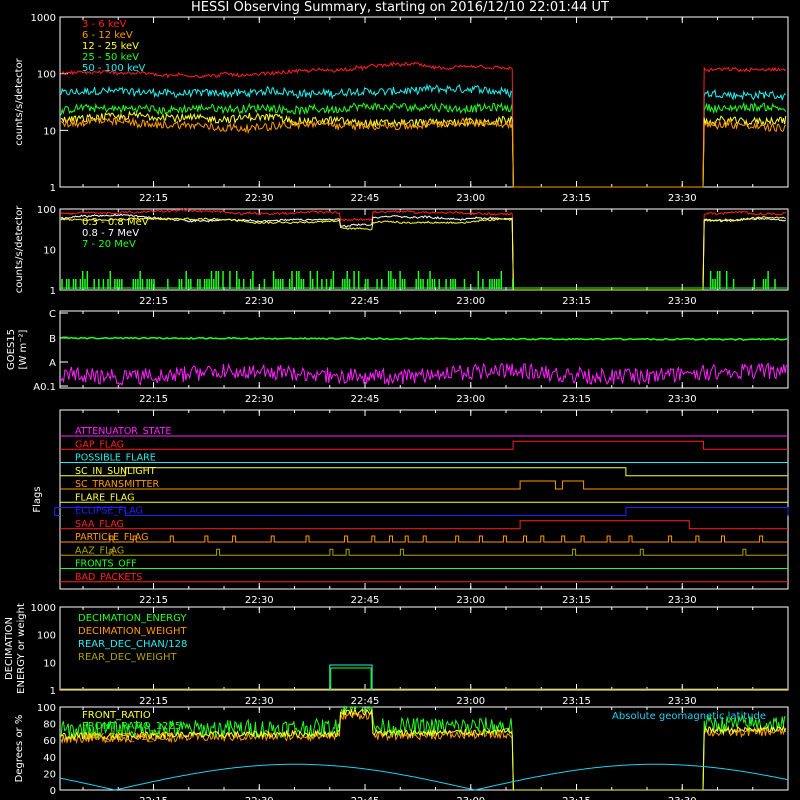  What do you see at coordinates (108, 577) in the screenshot?
I see `flag-label: BAD_PACKETS` at bounding box center [108, 577].